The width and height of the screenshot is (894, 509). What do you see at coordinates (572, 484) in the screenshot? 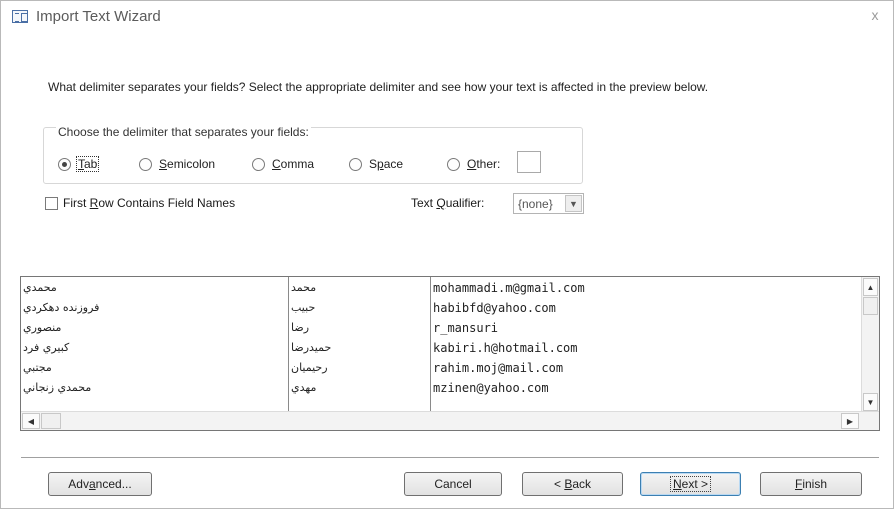
I see `back-button: < Back` at bounding box center [572, 484].